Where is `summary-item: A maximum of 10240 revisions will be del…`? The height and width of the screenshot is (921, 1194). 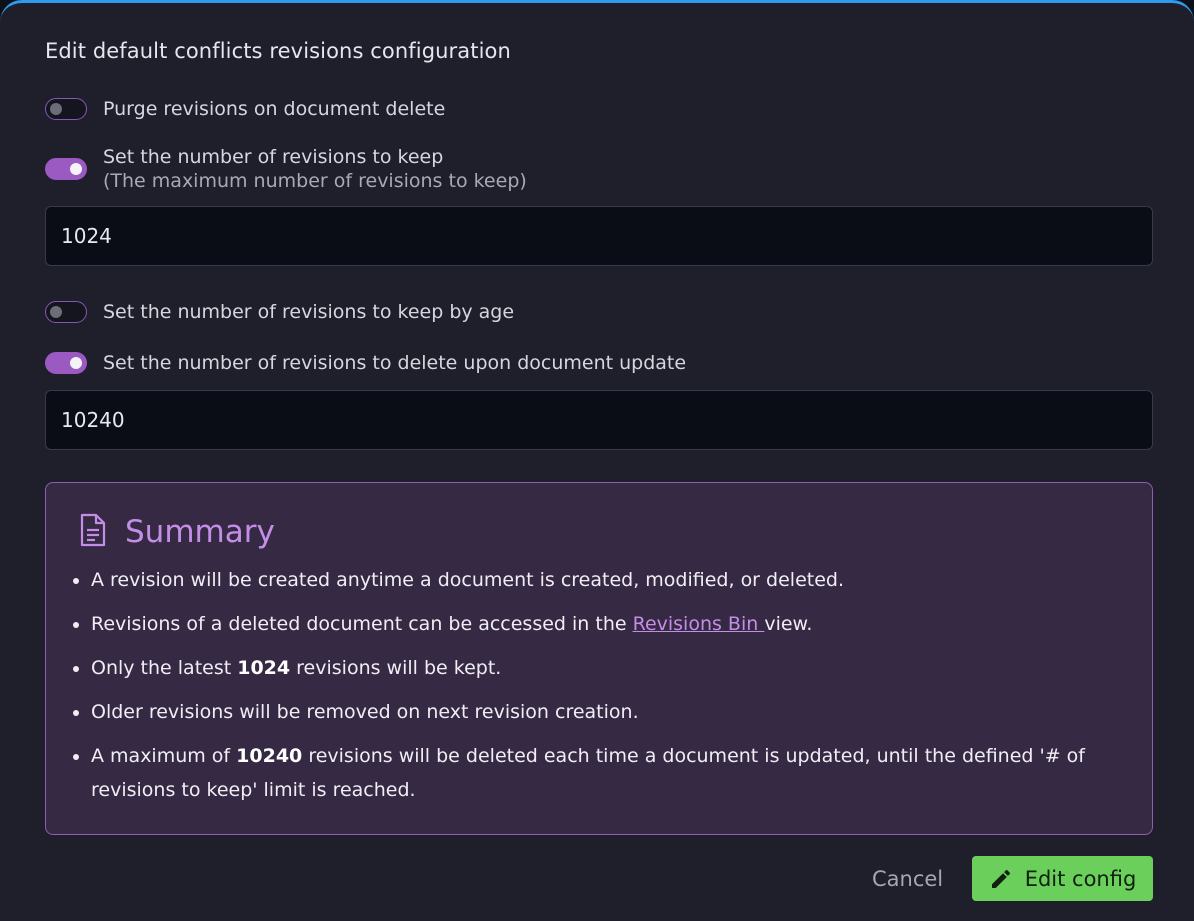
summary-item: A maximum of 10240 revisions will be del… is located at coordinates (596, 773).